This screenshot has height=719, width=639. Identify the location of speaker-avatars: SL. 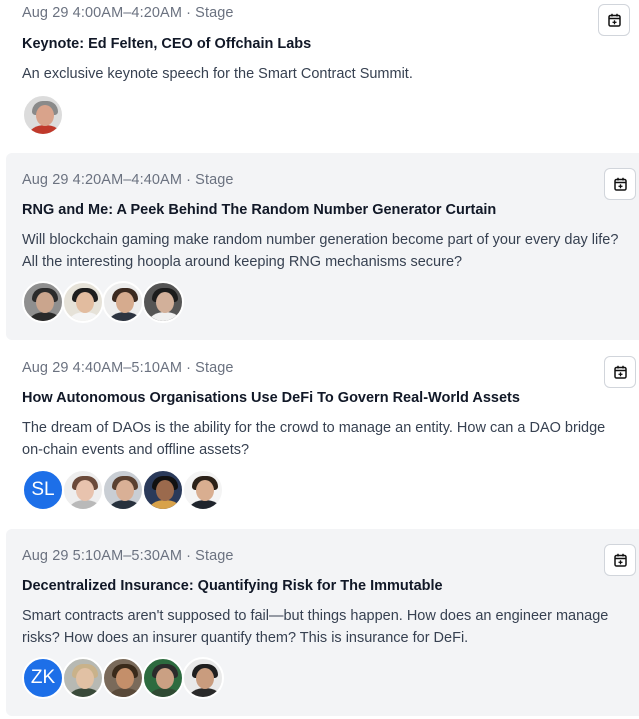
(123, 490).